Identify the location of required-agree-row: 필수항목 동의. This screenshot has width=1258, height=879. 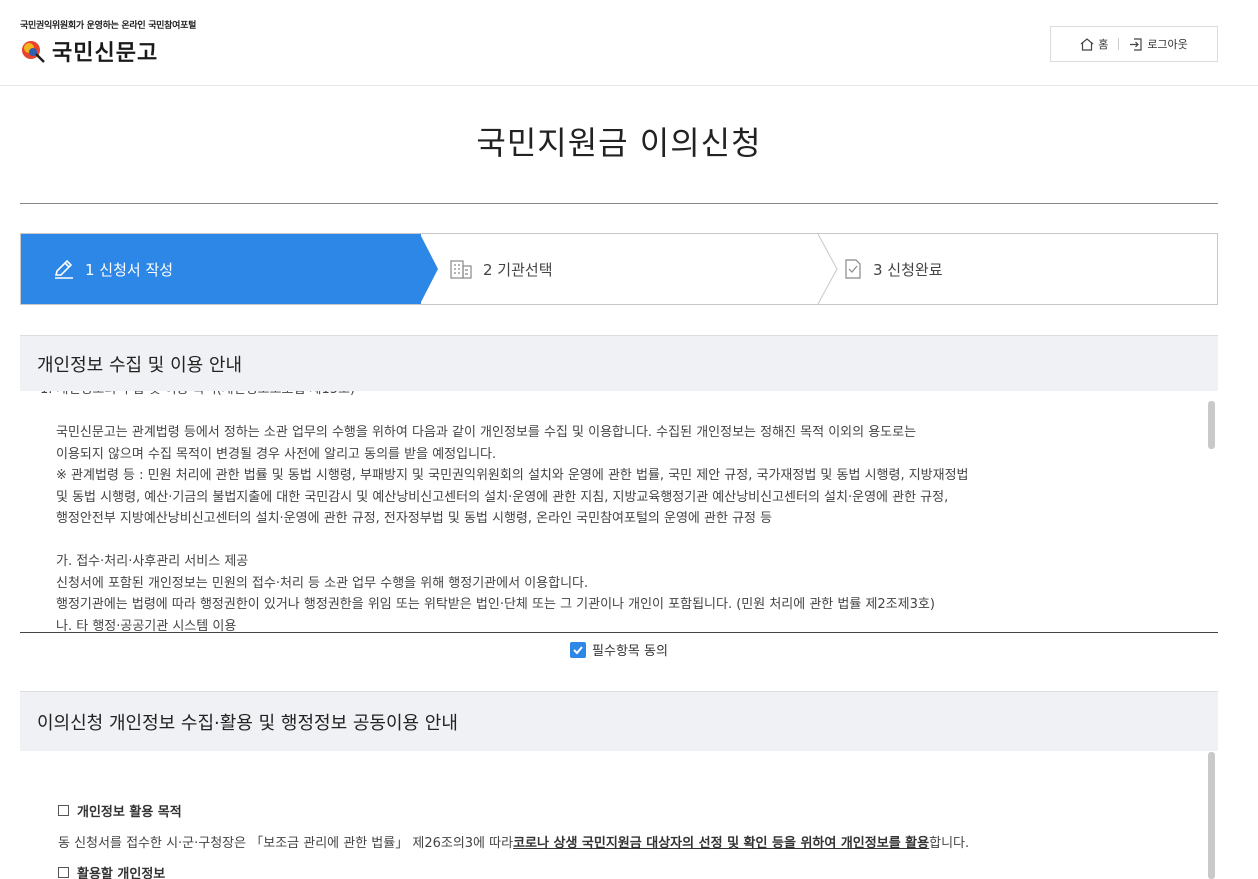
(619, 649).